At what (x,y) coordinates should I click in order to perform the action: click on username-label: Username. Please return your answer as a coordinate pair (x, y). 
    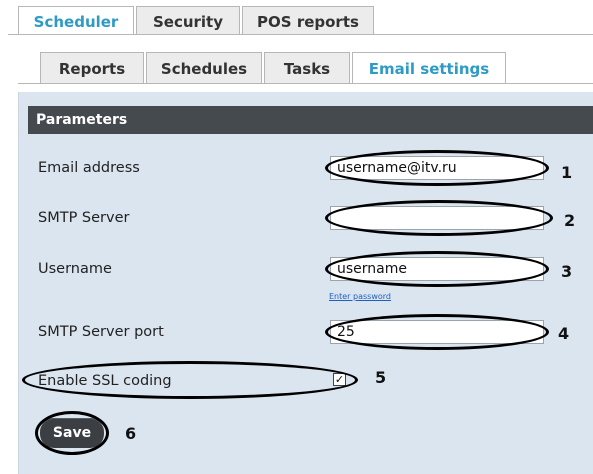
    Looking at the image, I should click on (75, 269).